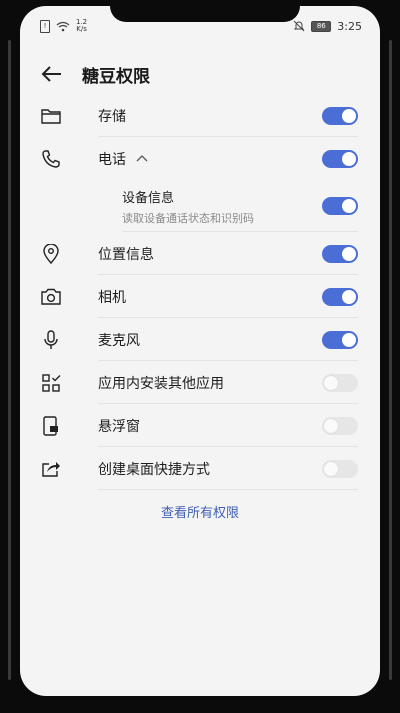 The height and width of the screenshot is (713, 400). I want to click on permission-row-phone: 电话, so click(200, 158).